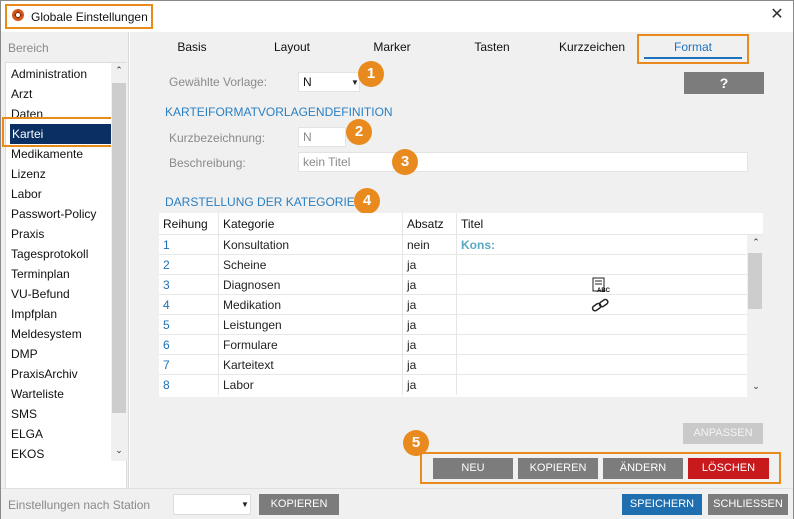 The height and width of the screenshot is (519, 794). I want to click on col-header-absatz: Absatz, so click(430, 224).